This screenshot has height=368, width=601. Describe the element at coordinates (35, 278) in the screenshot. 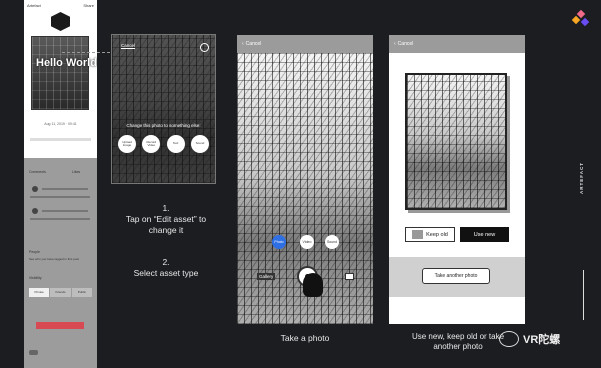

I see `visibility-label: Visibility` at that location.